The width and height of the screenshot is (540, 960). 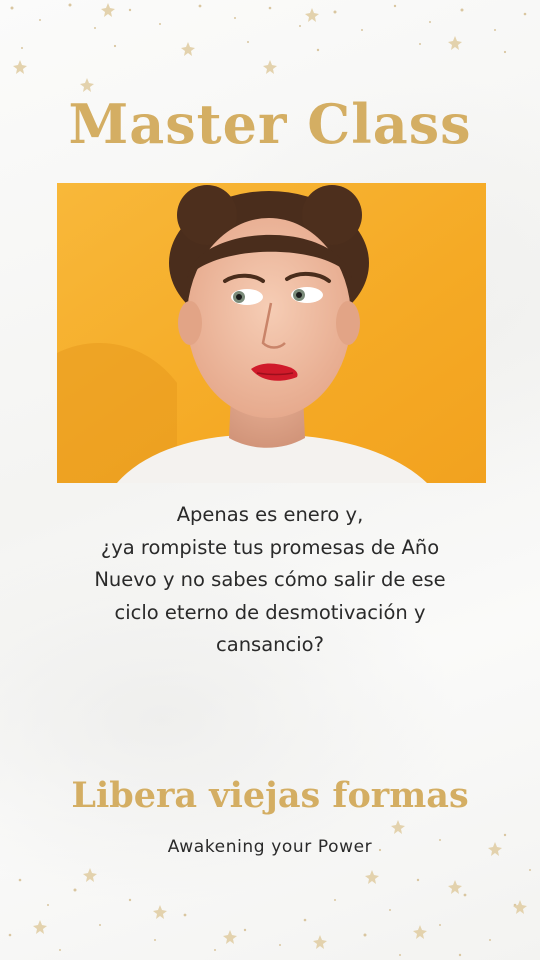 I want to click on intro-line: ¿ya rompiste tus promesas de Año, so click(x=270, y=547).